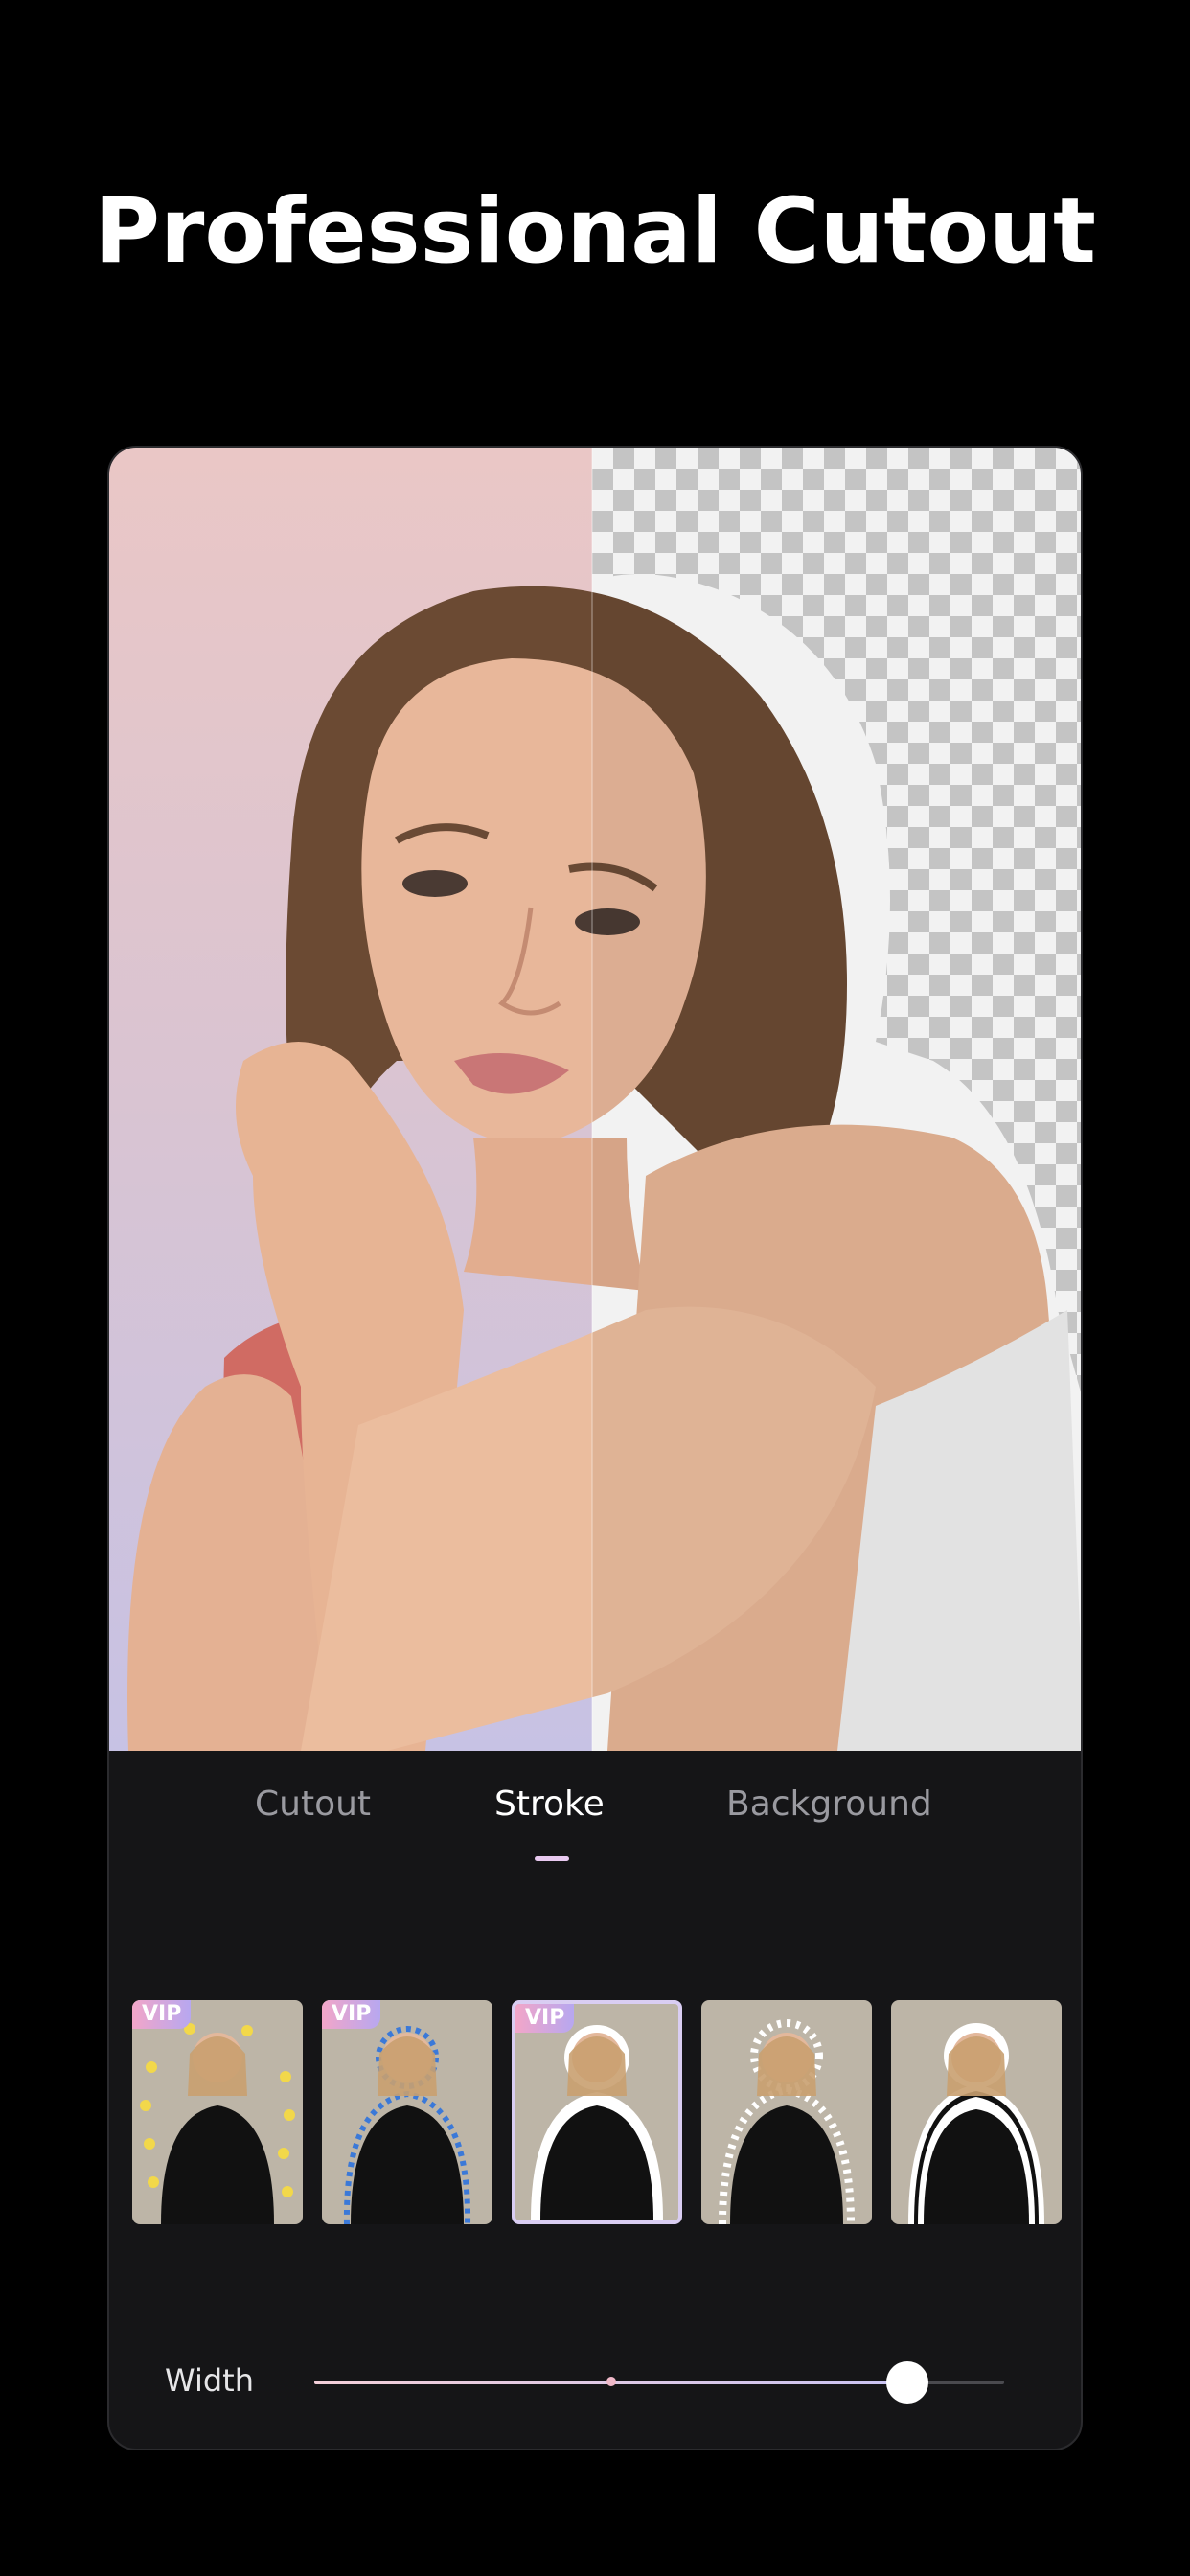  What do you see at coordinates (1082, 2112) in the screenshot?
I see `stroke-preset-next-peek` at bounding box center [1082, 2112].